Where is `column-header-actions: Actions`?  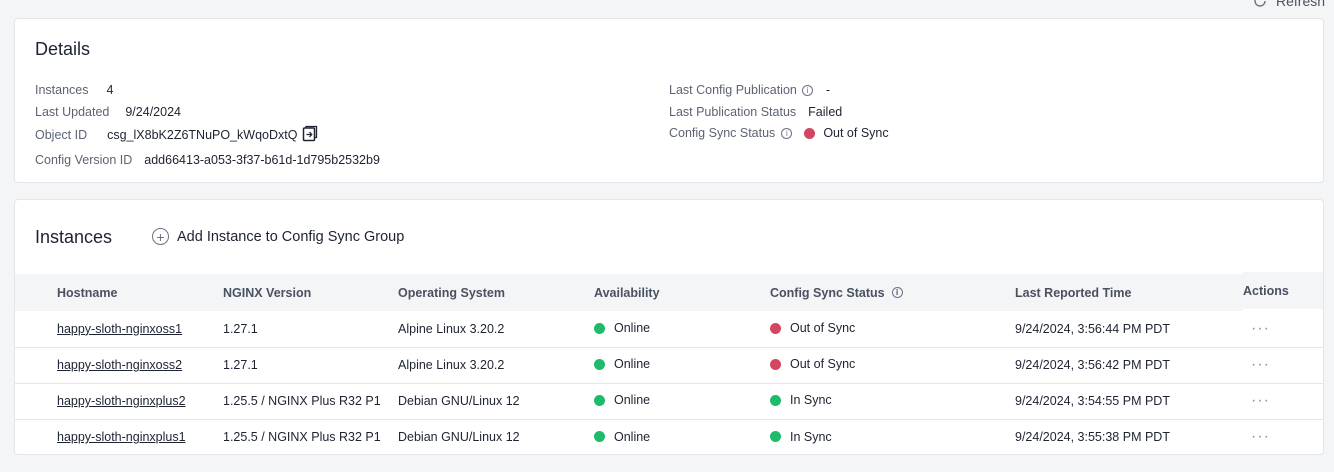 column-header-actions: Actions is located at coordinates (1266, 290).